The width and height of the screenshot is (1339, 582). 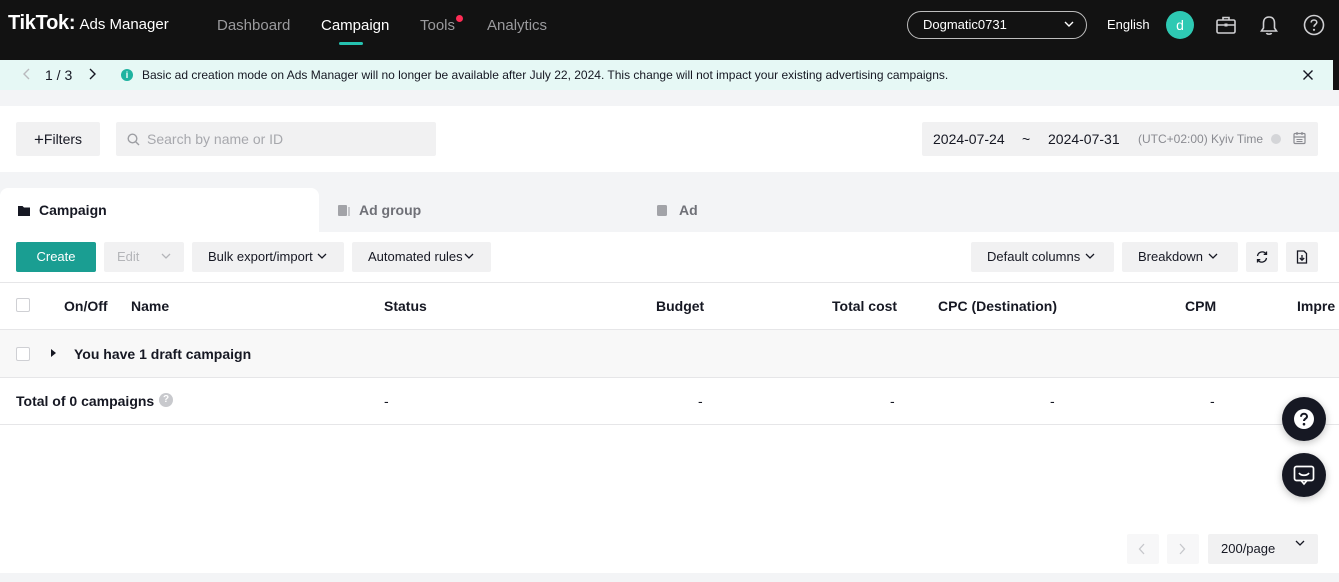 What do you see at coordinates (1128, 24) in the screenshot?
I see `language-selector: English` at bounding box center [1128, 24].